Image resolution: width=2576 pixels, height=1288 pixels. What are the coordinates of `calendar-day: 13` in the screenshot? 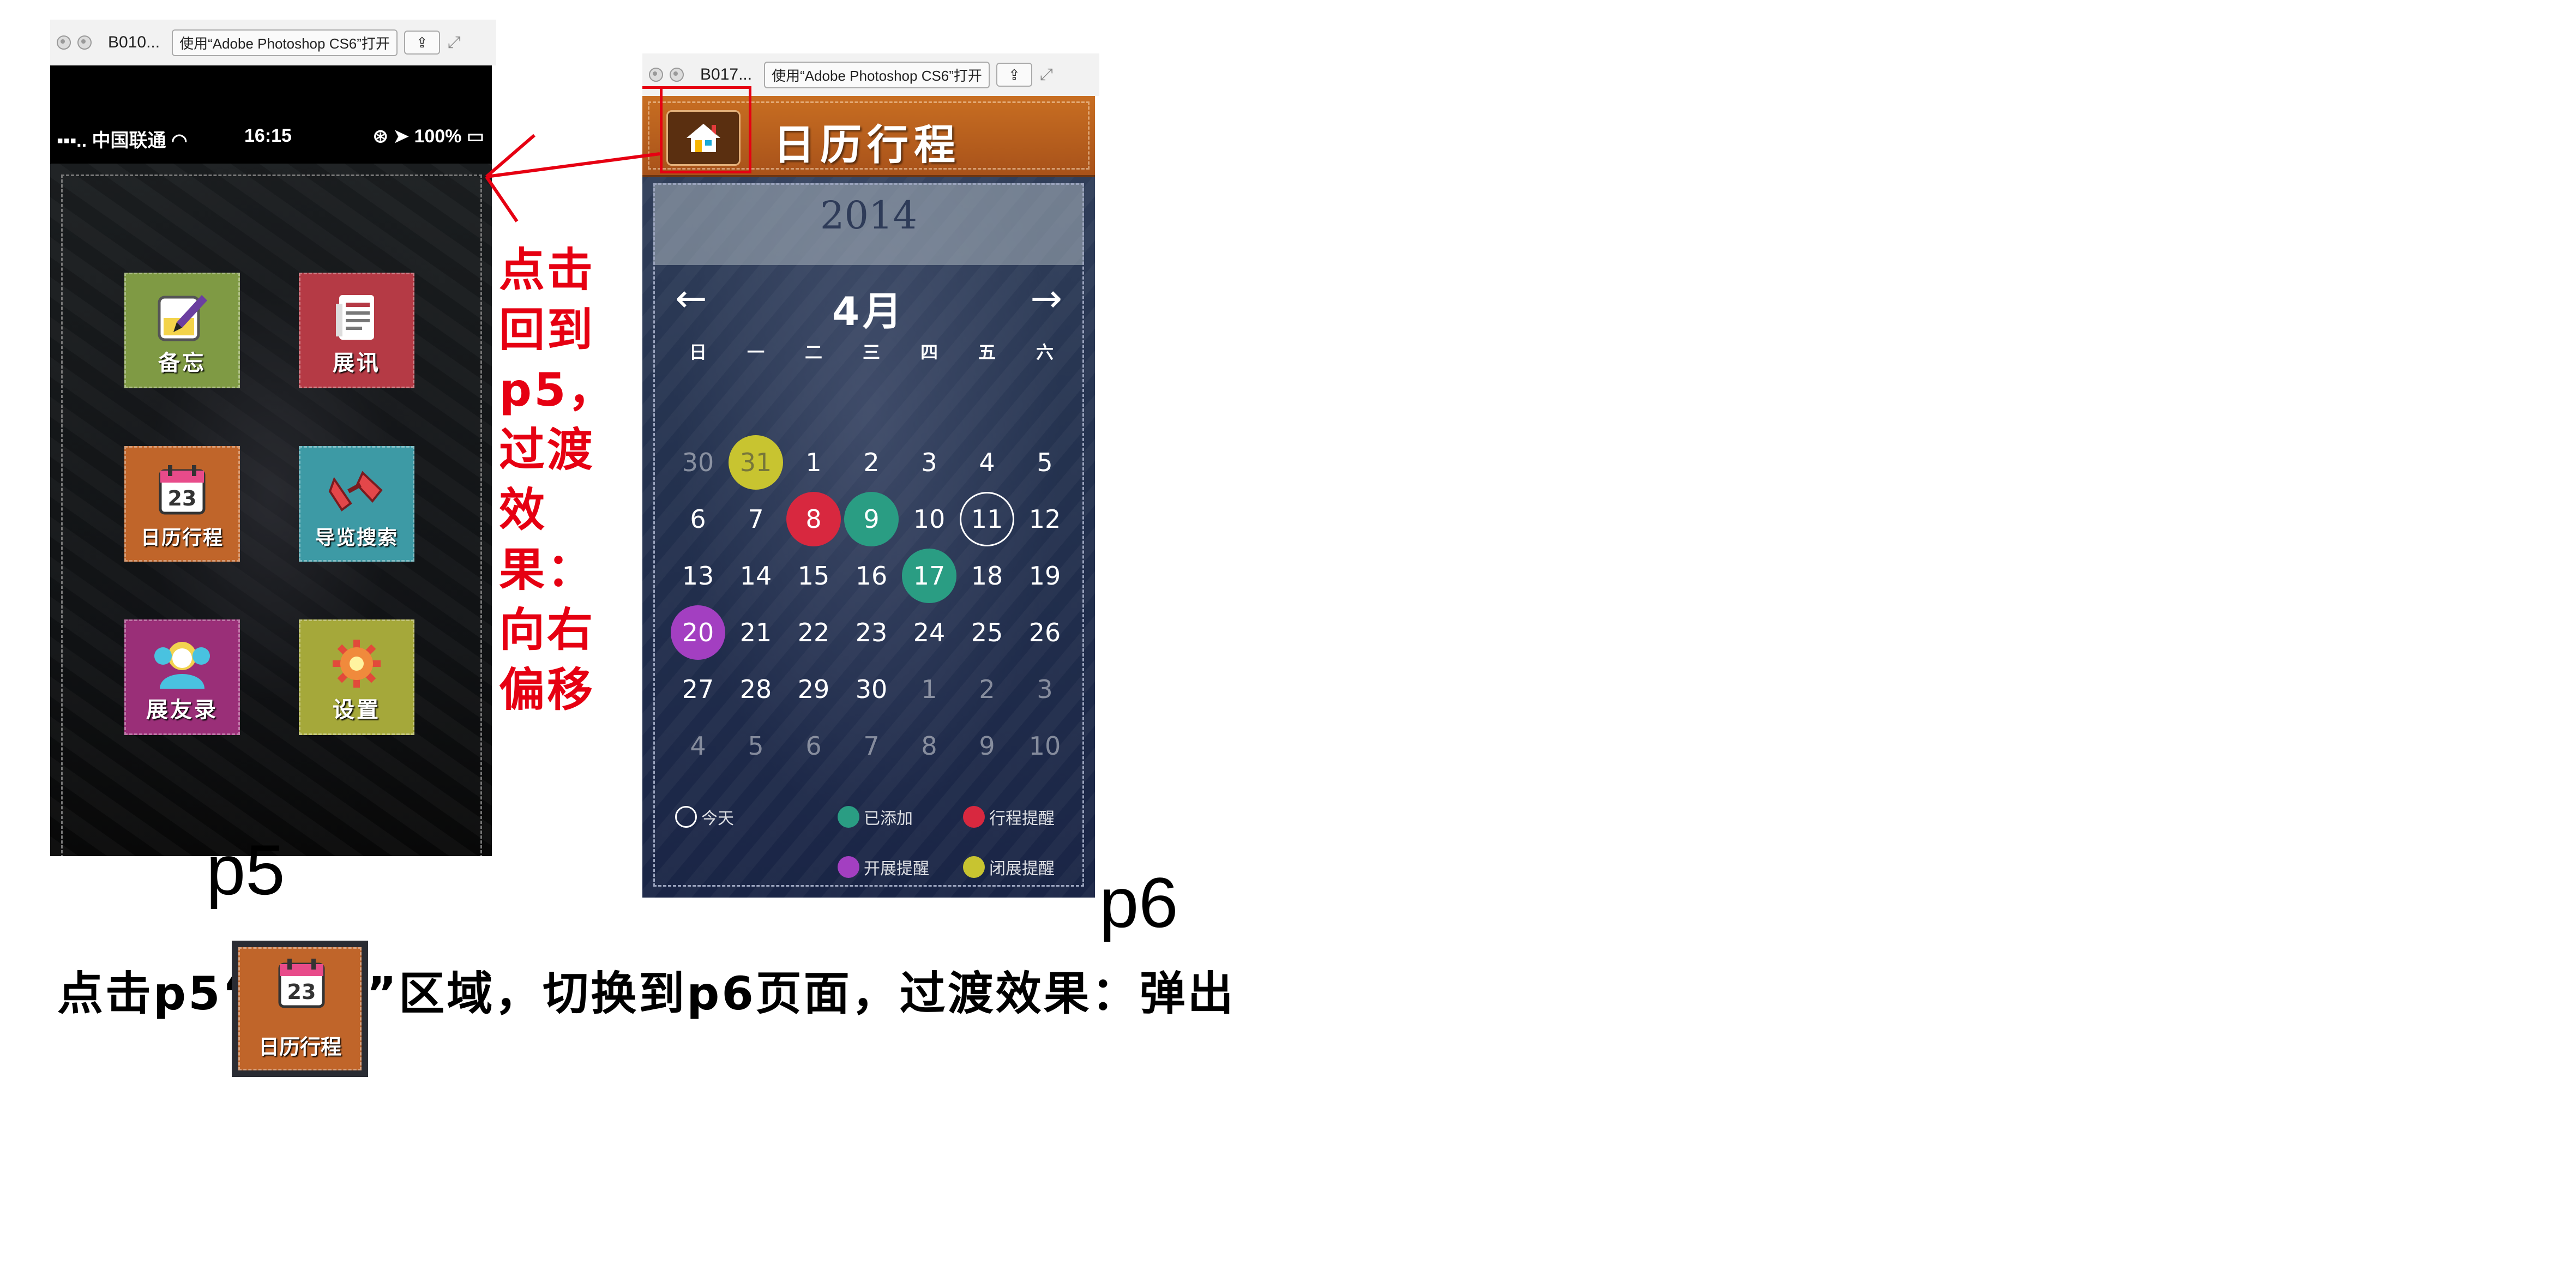 It's located at (698, 576).